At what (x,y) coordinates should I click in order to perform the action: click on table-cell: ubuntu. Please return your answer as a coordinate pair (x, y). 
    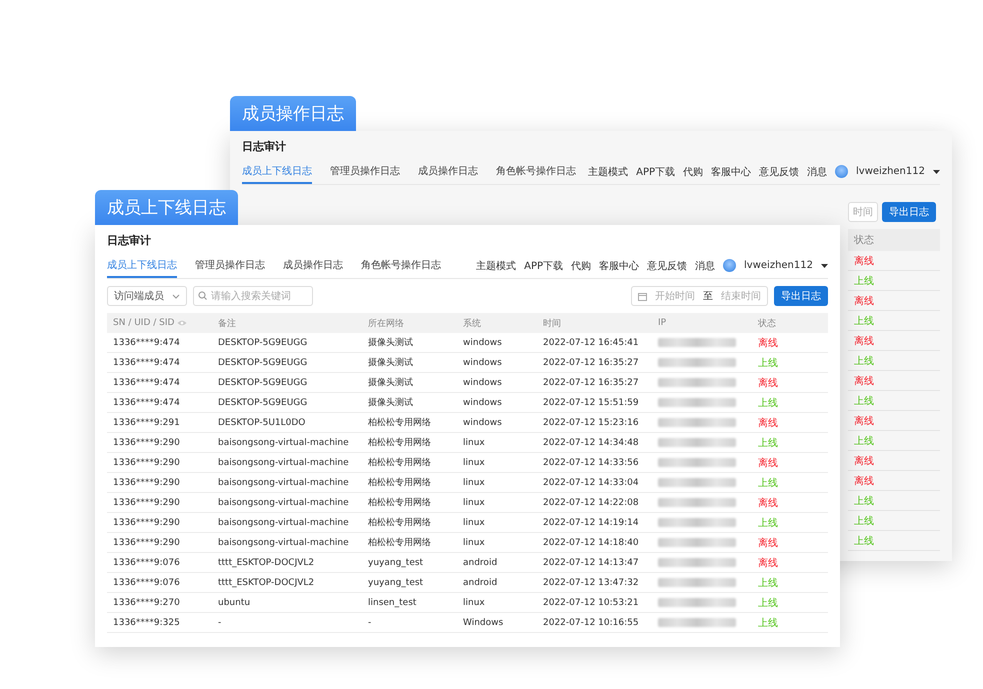
    Looking at the image, I should click on (287, 603).